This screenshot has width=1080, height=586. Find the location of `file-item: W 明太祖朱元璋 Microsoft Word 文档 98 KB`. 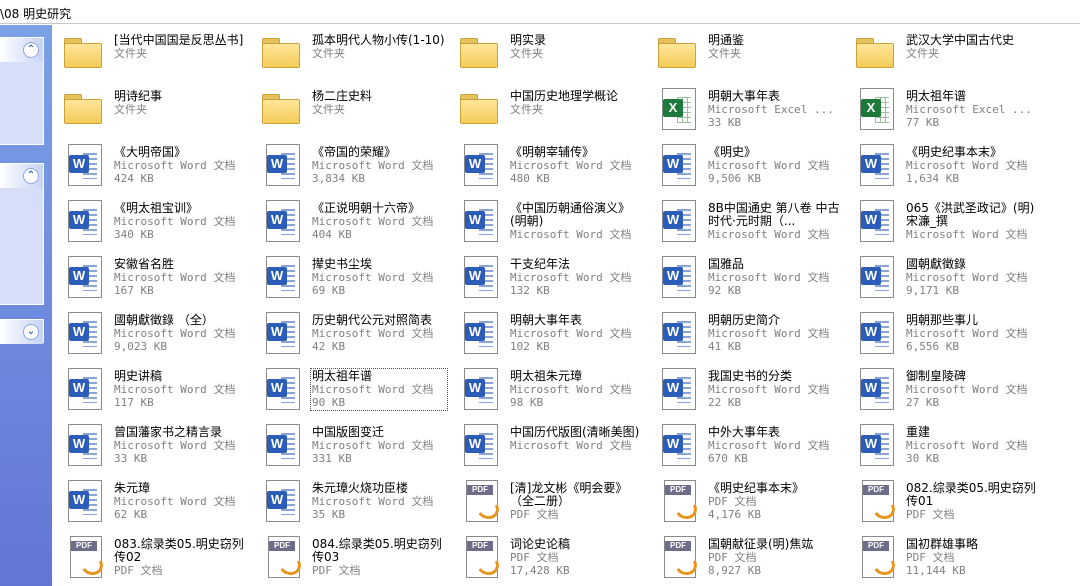

file-item: W 明太祖朱元璋 Microsoft Word 文档 98 KB is located at coordinates (546, 387).